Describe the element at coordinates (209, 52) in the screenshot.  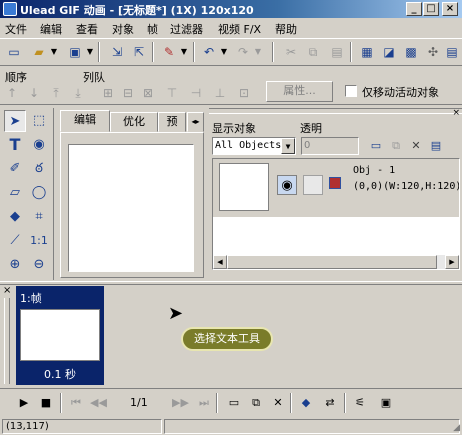
I see `undo-icon: ↶` at that location.